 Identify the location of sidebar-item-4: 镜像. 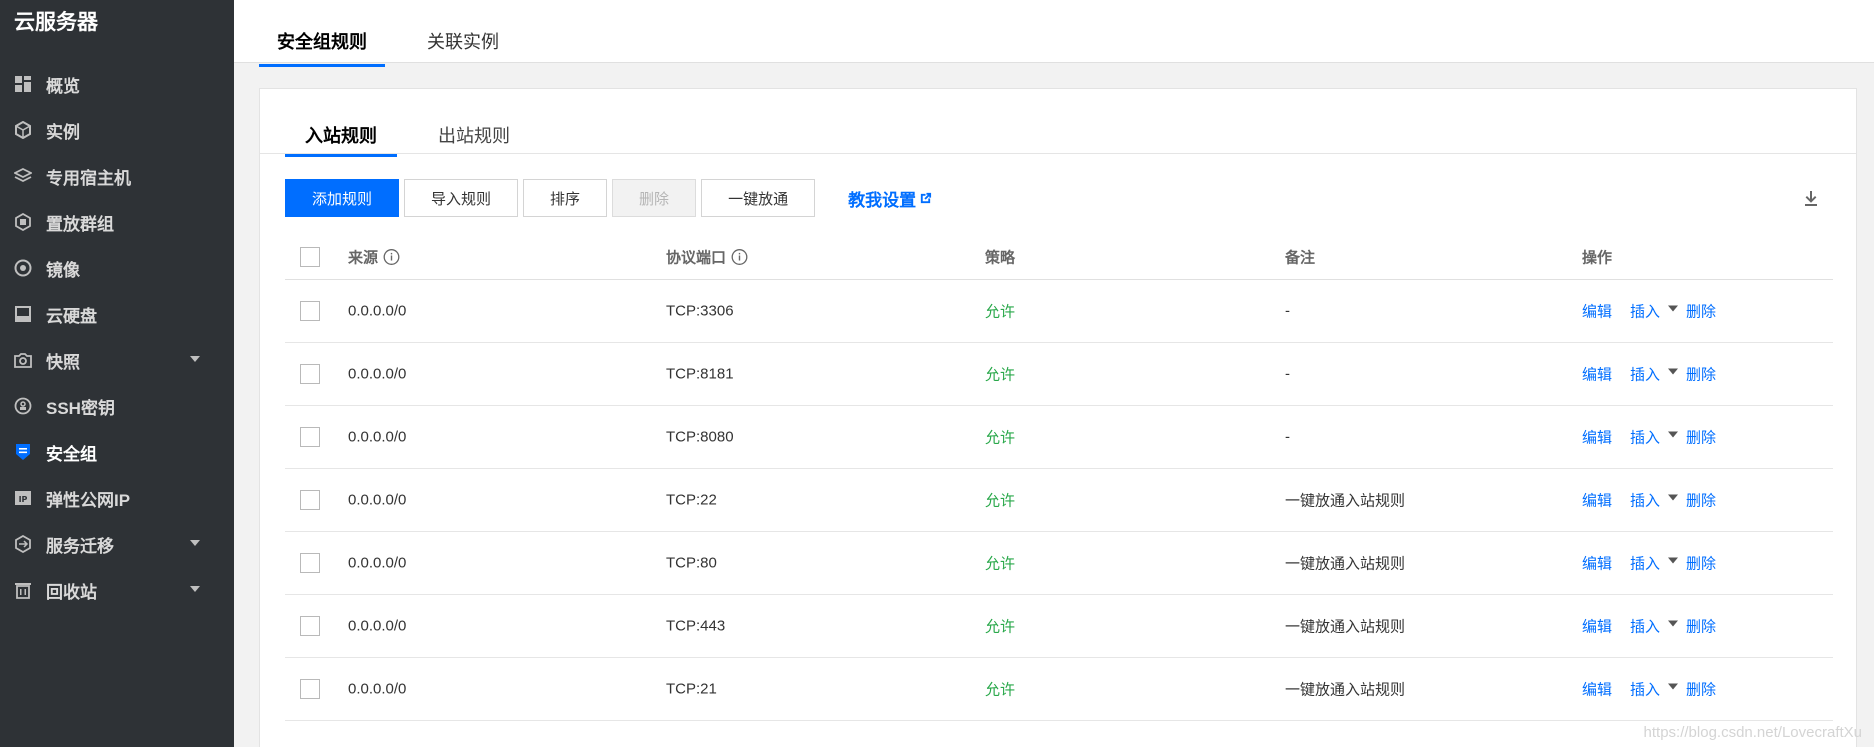
(117, 268).